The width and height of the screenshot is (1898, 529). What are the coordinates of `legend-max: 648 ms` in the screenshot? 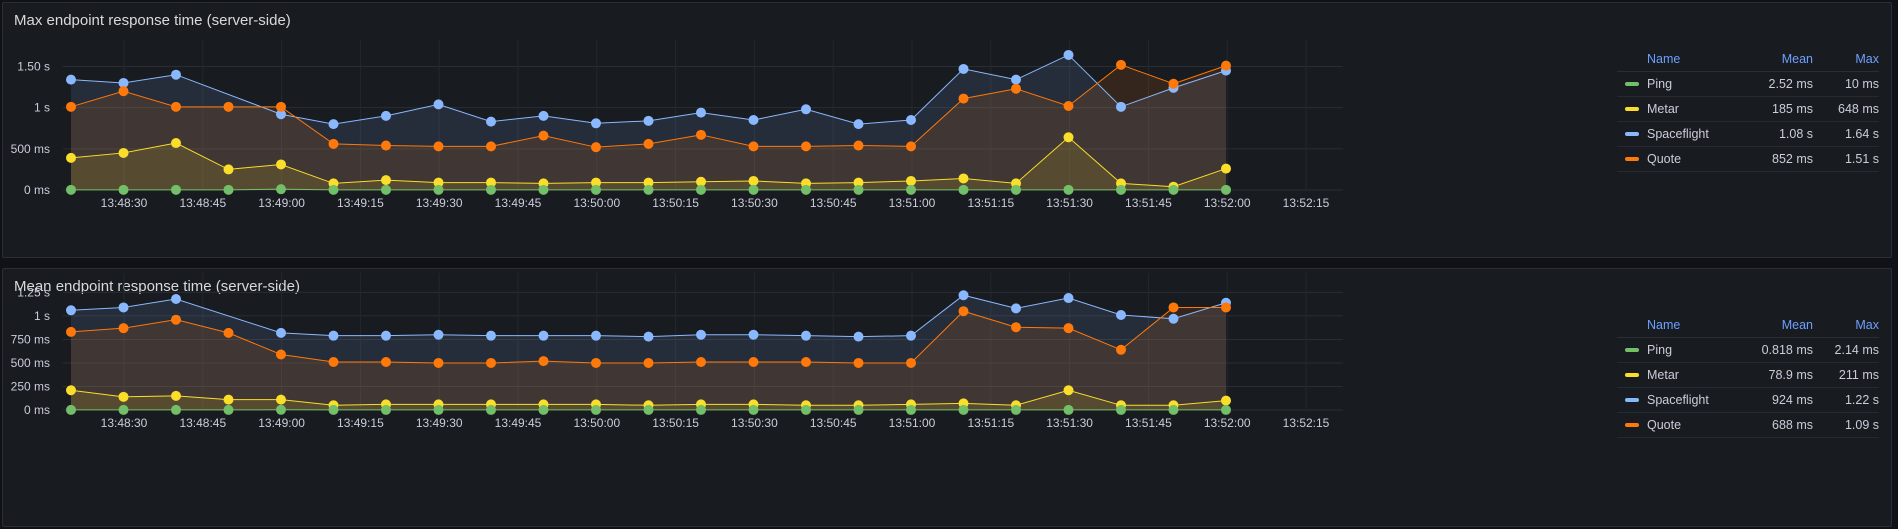 It's located at (1858, 109).